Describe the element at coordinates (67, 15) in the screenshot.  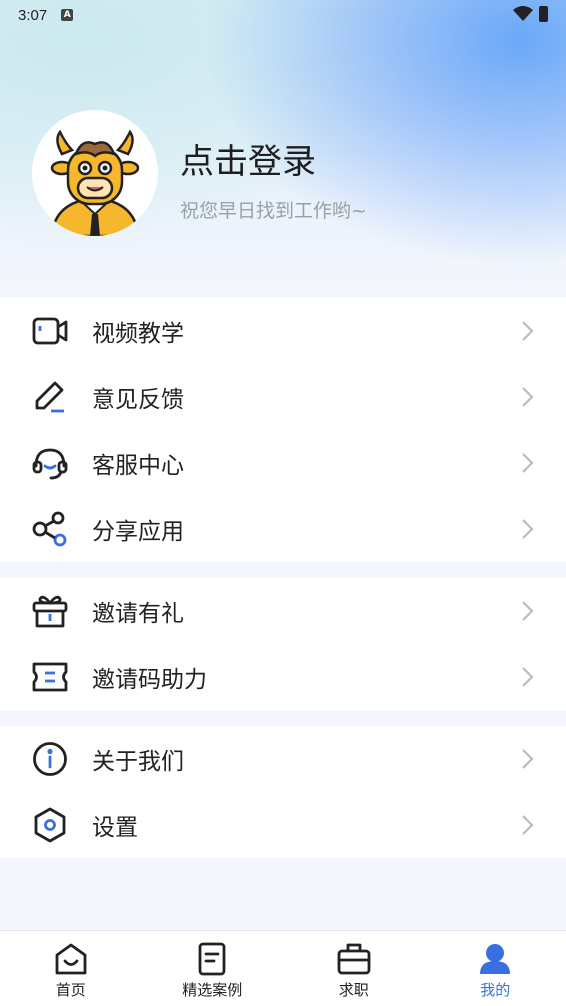
I see `notification-badge-icon: A` at that location.